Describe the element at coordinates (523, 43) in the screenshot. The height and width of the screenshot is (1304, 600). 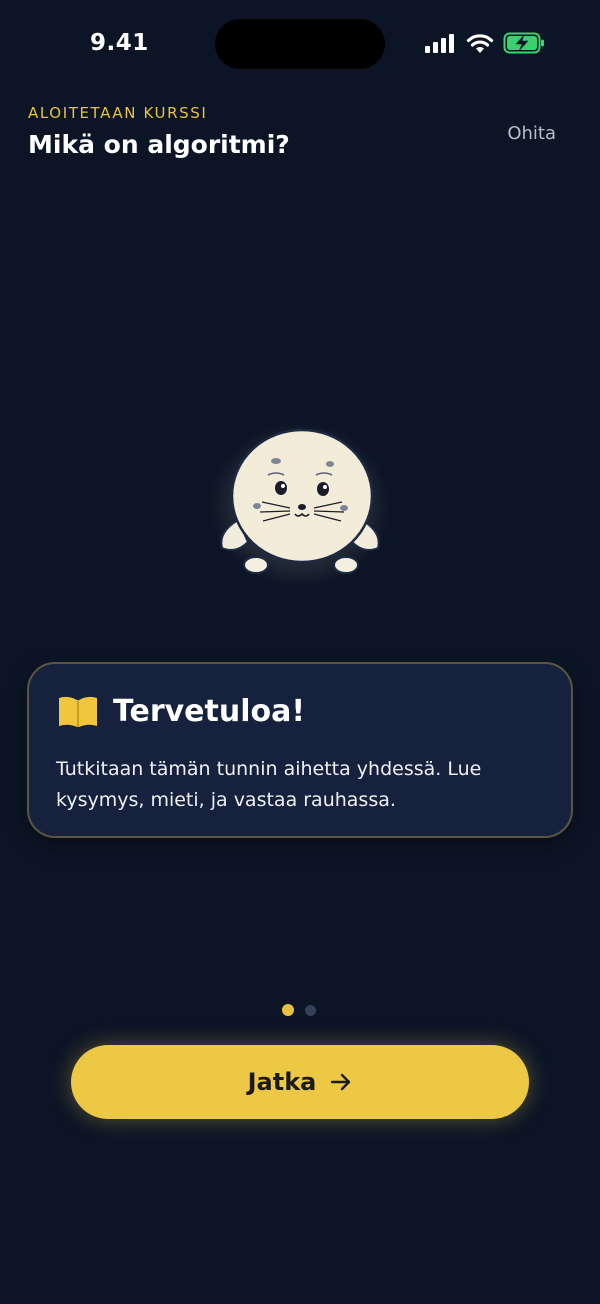
I see `battery-charging-icon` at that location.